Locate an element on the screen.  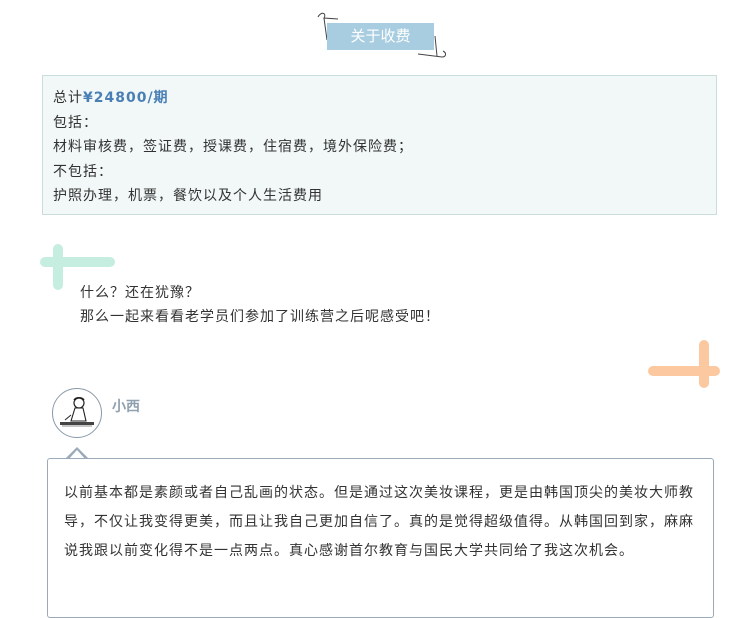
testimonial-username: 小西 is located at coordinates (126, 407).